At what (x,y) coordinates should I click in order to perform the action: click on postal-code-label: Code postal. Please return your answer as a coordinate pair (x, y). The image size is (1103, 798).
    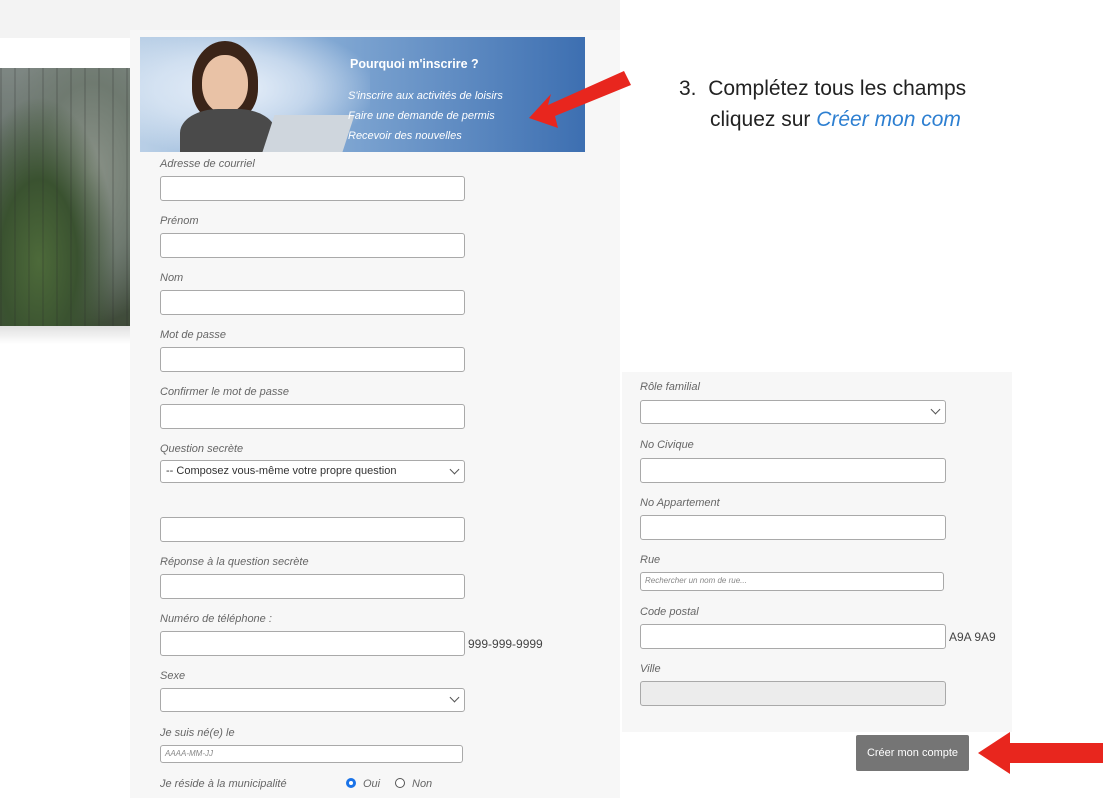
    Looking at the image, I should click on (669, 612).